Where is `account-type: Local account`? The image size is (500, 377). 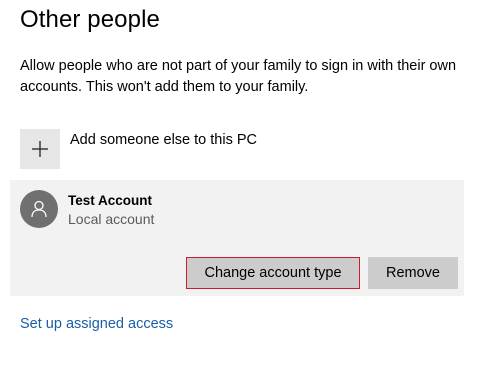
account-type: Local account is located at coordinates (111, 219).